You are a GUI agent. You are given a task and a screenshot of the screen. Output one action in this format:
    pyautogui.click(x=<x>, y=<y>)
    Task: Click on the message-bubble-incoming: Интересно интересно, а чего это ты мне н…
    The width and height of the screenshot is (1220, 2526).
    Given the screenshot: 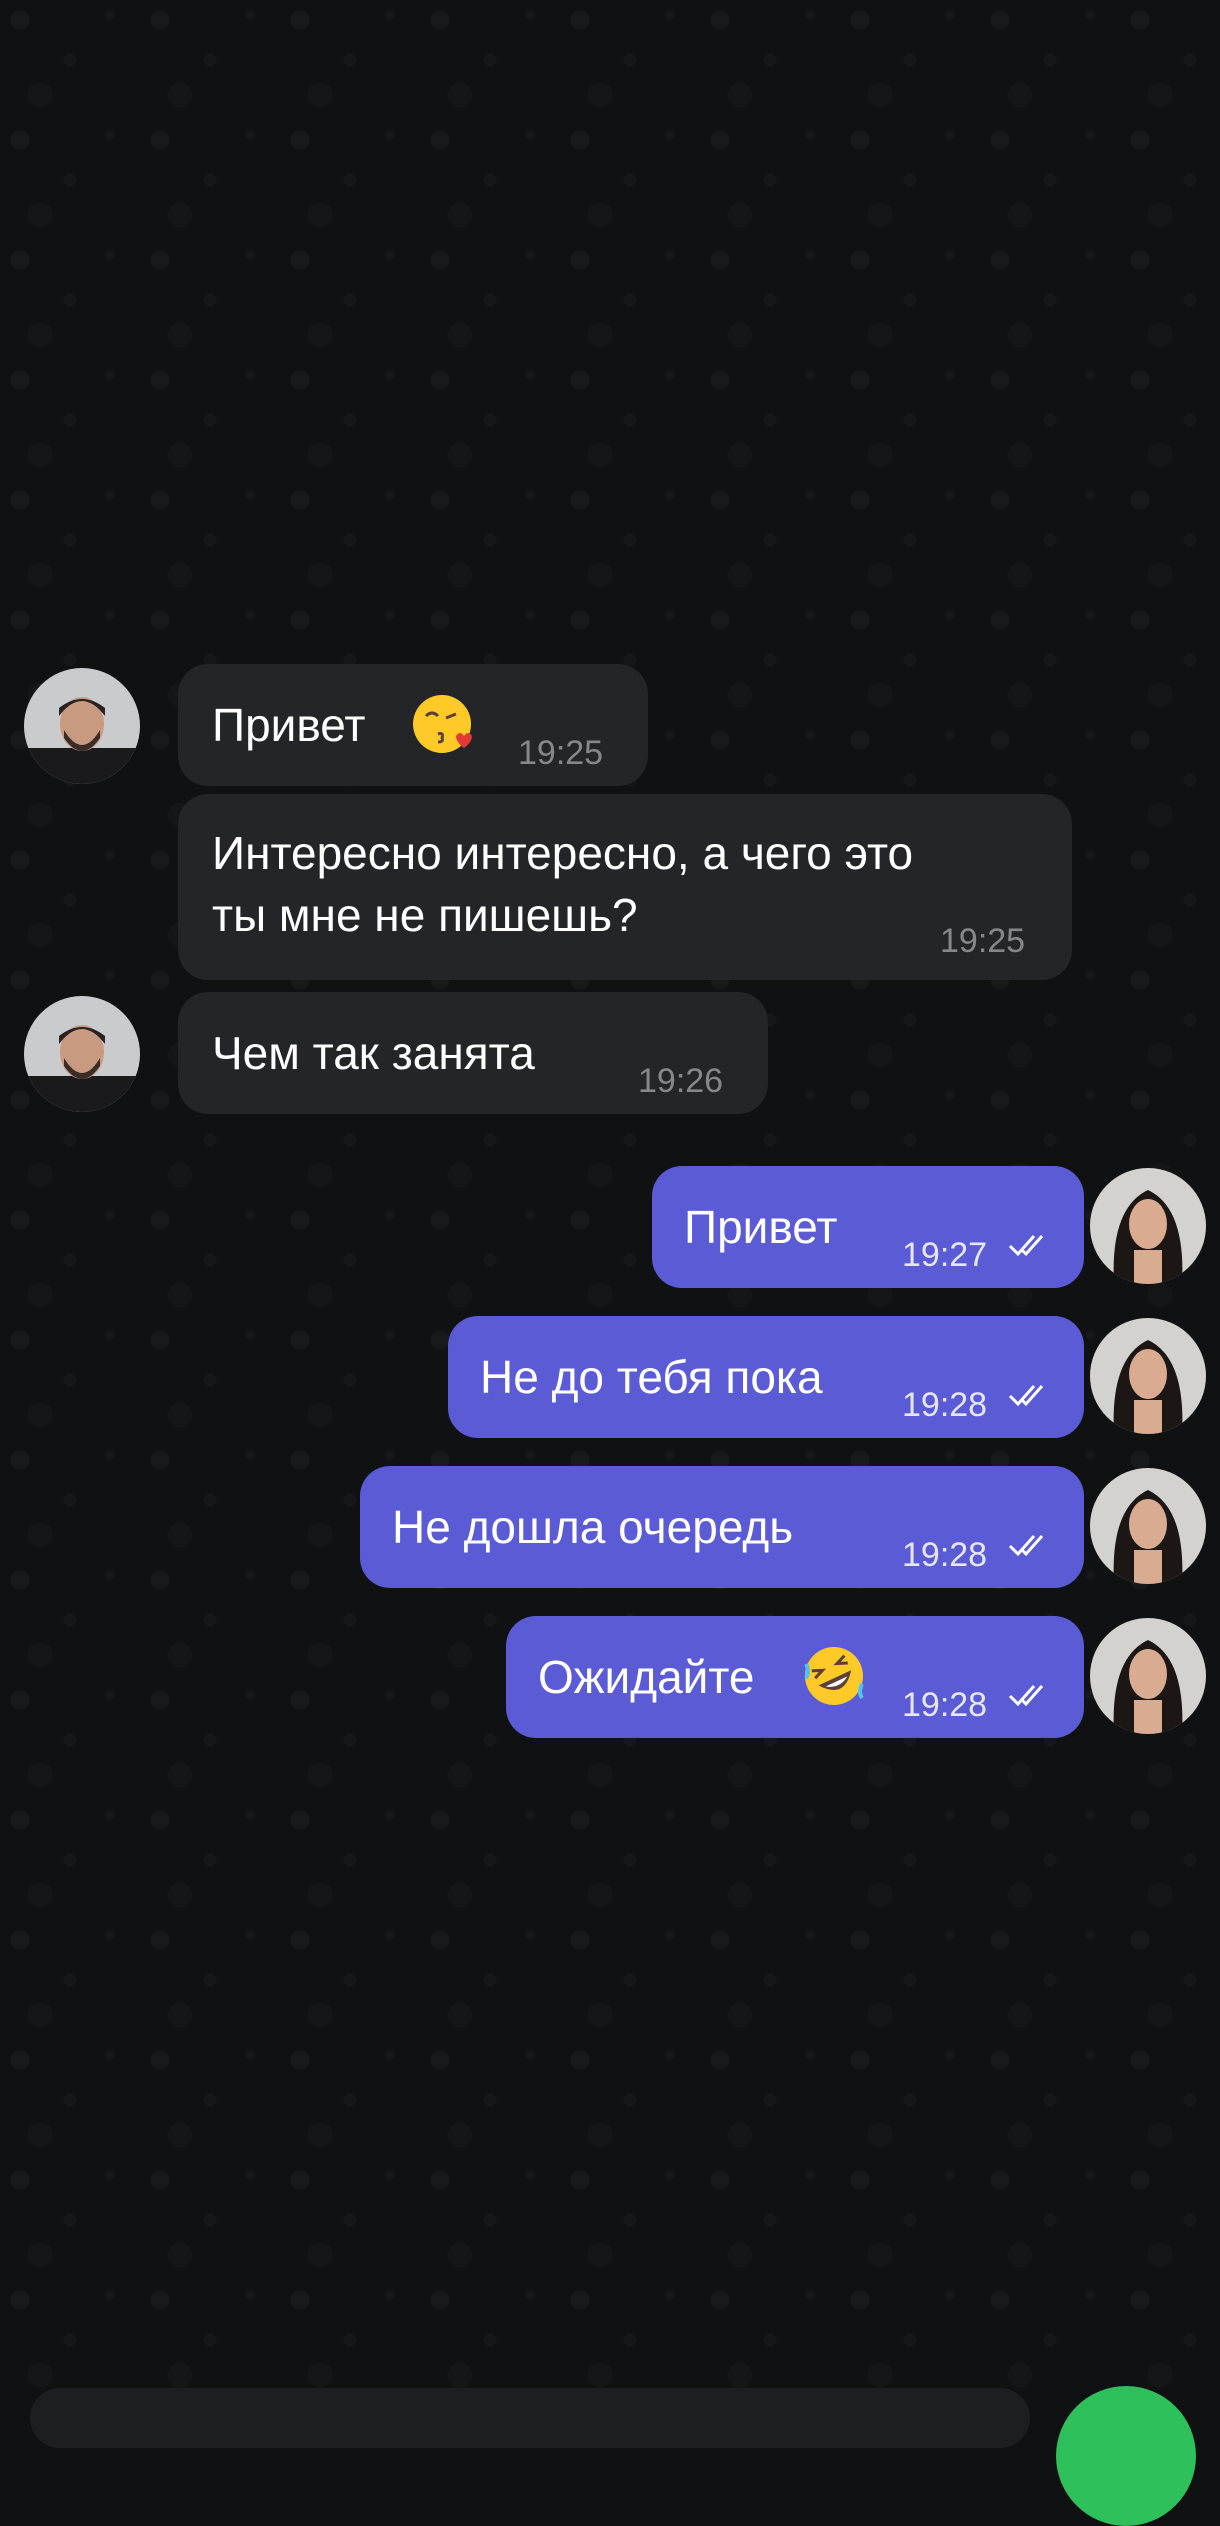 What is the action you would take?
    pyautogui.click(x=625, y=887)
    